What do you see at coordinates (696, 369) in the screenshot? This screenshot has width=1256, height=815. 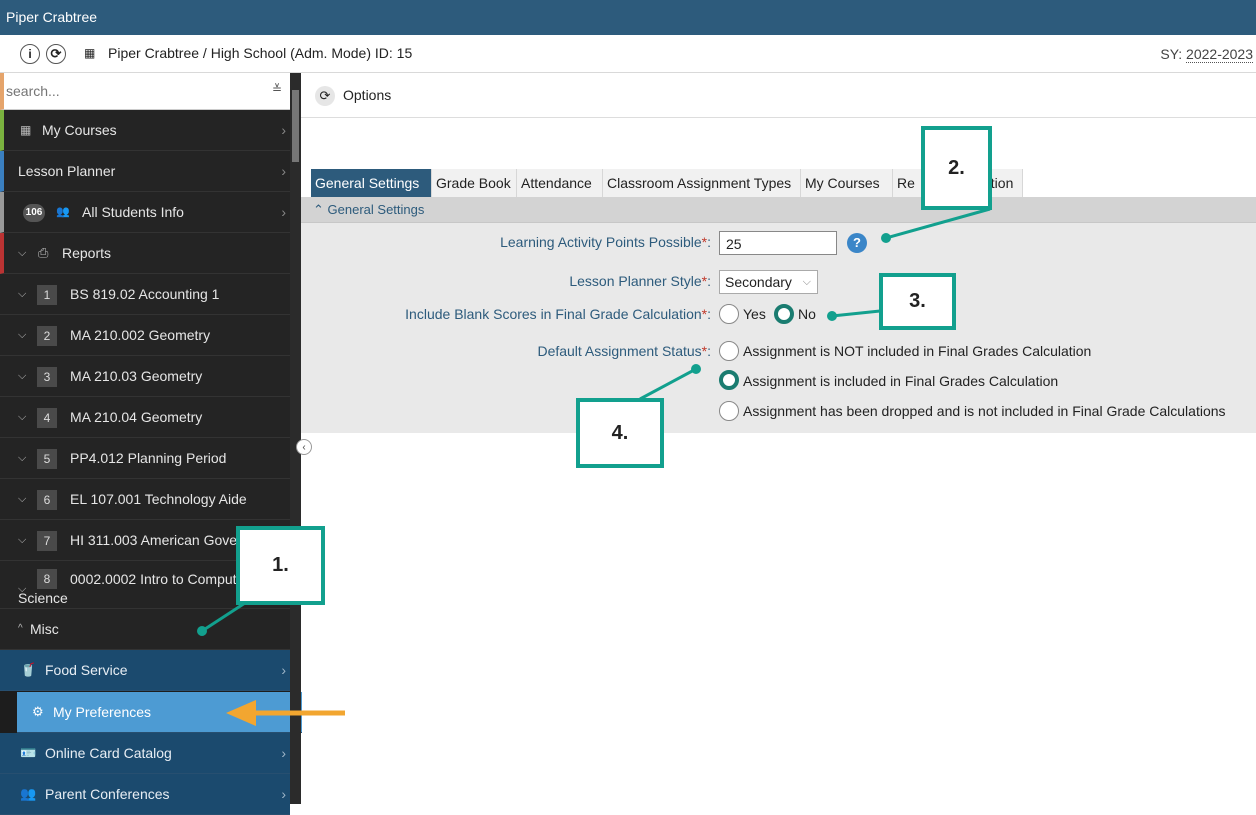 I see `callout-4-dot` at bounding box center [696, 369].